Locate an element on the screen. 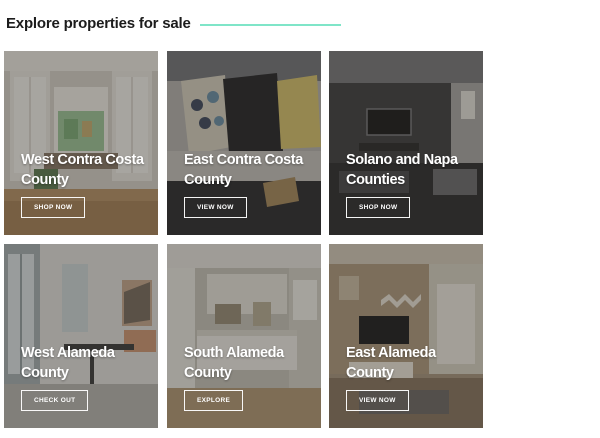 This screenshot has height=438, width=600. explore-button: EXPLORE is located at coordinates (214, 400).